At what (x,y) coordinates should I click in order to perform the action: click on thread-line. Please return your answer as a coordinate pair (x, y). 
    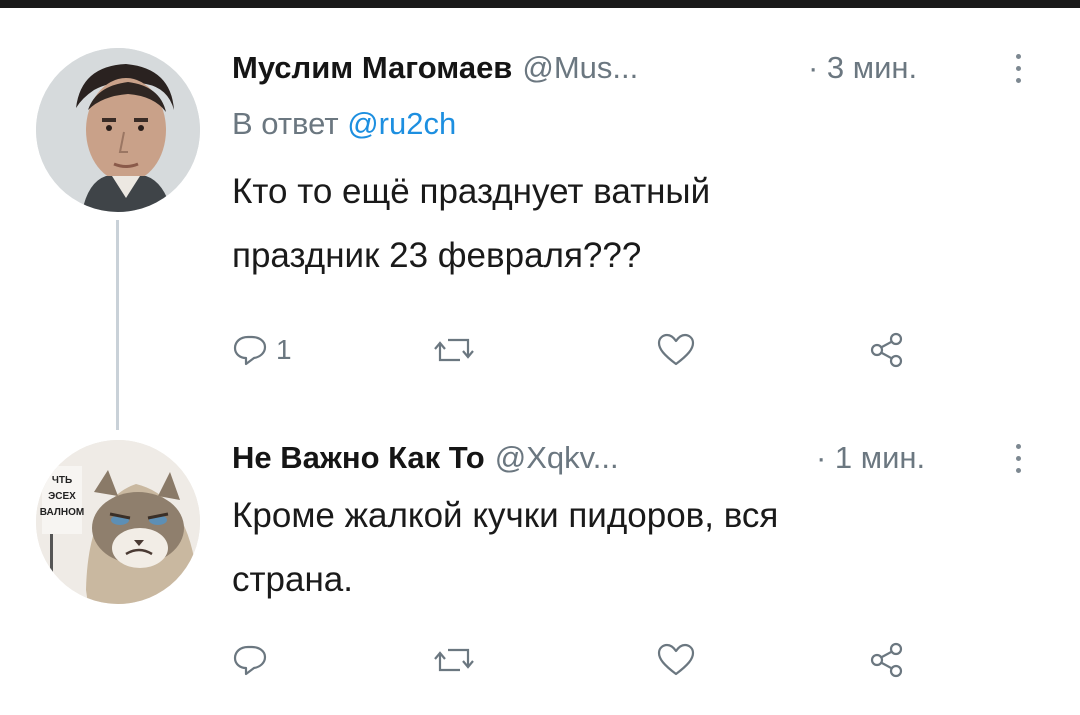
    Looking at the image, I should click on (117, 325).